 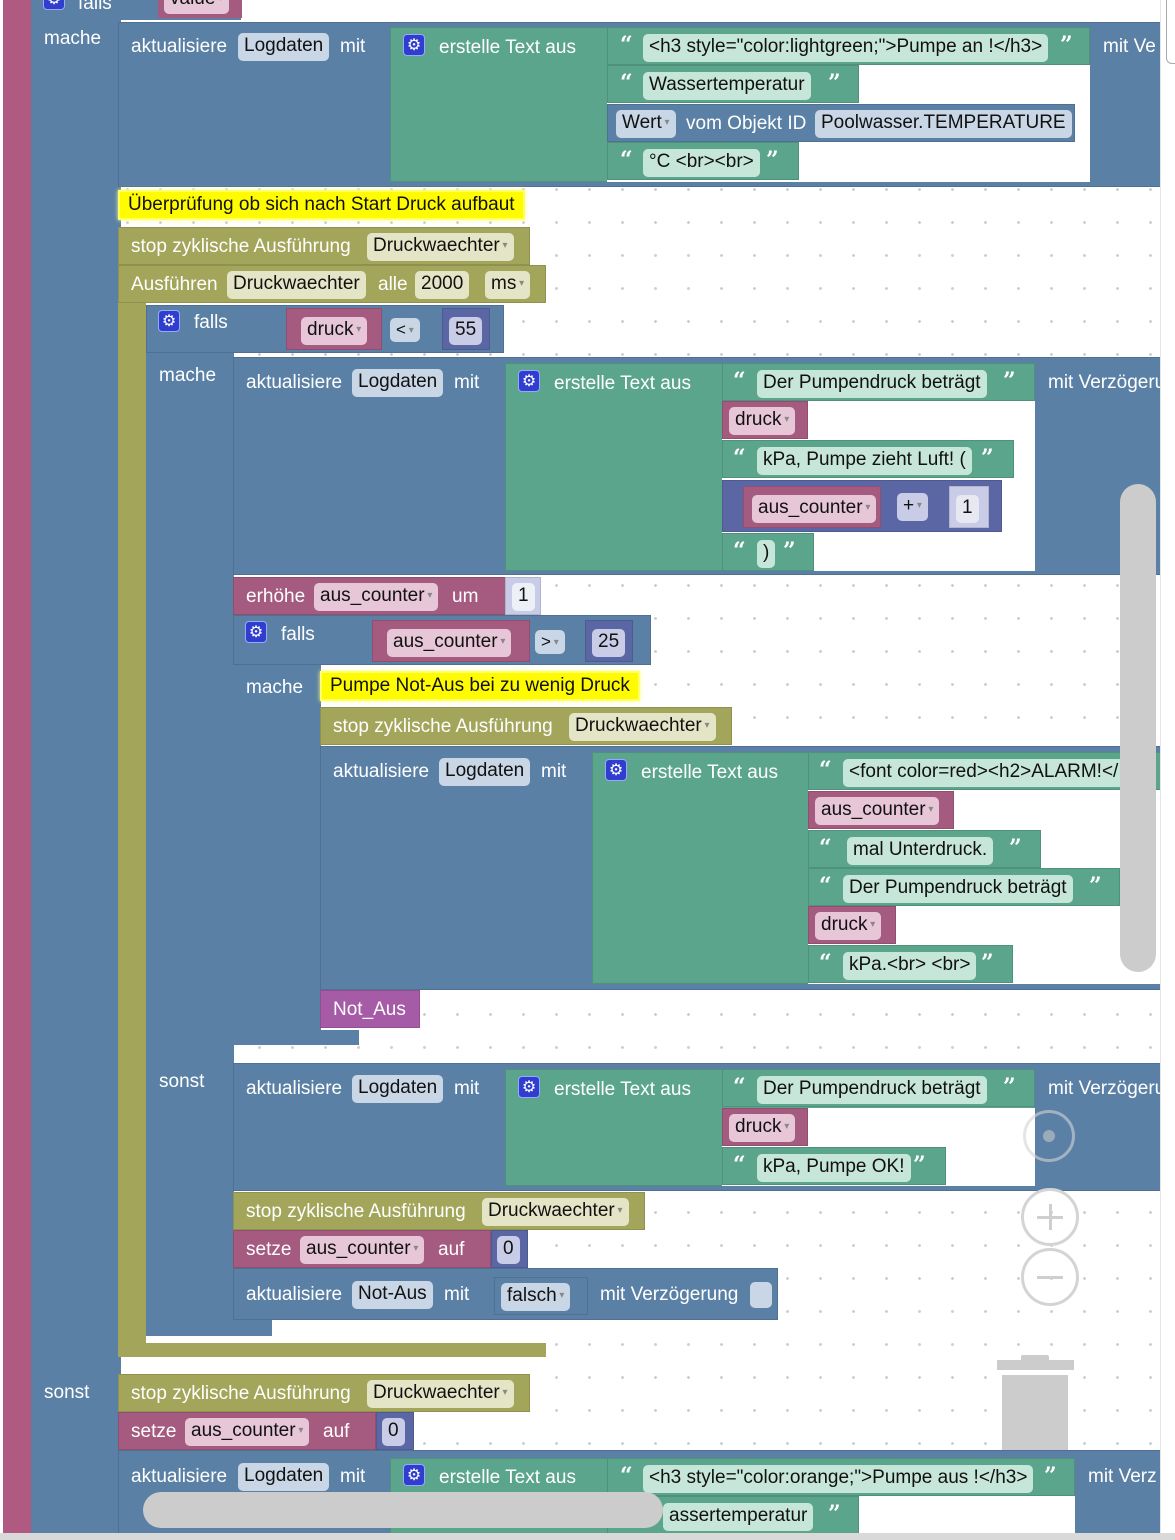 I want to click on delay-checkbox, so click(x=761, y=1295).